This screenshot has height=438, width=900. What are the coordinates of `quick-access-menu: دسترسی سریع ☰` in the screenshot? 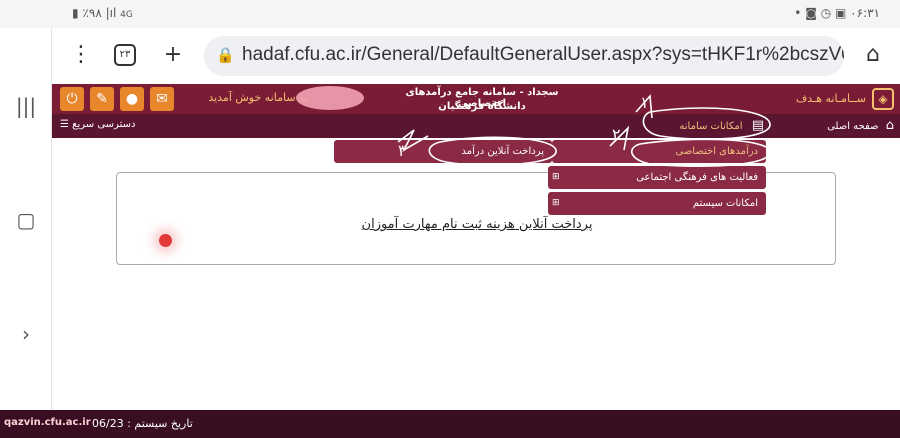 It's located at (97, 124).